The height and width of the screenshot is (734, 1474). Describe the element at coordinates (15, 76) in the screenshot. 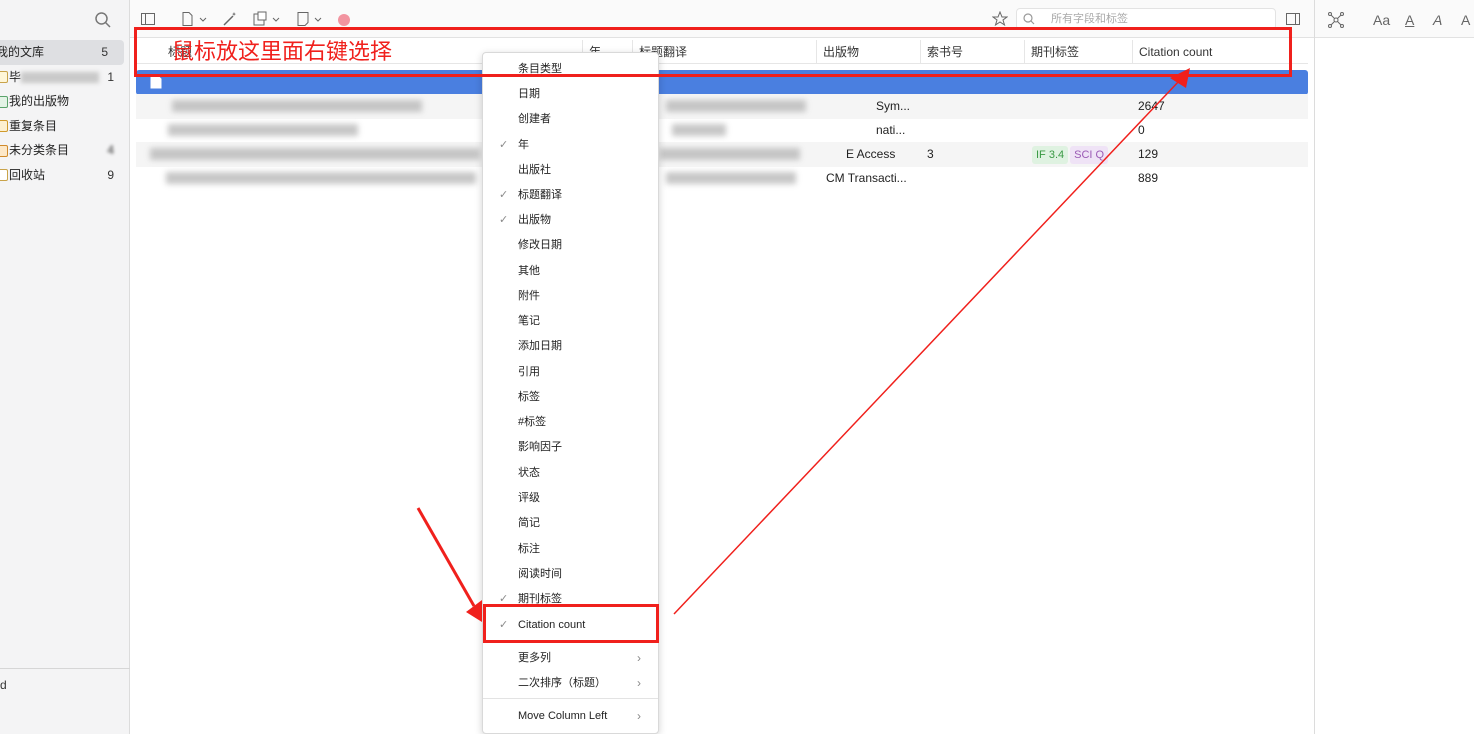

I see `collection-label: 毕` at that location.